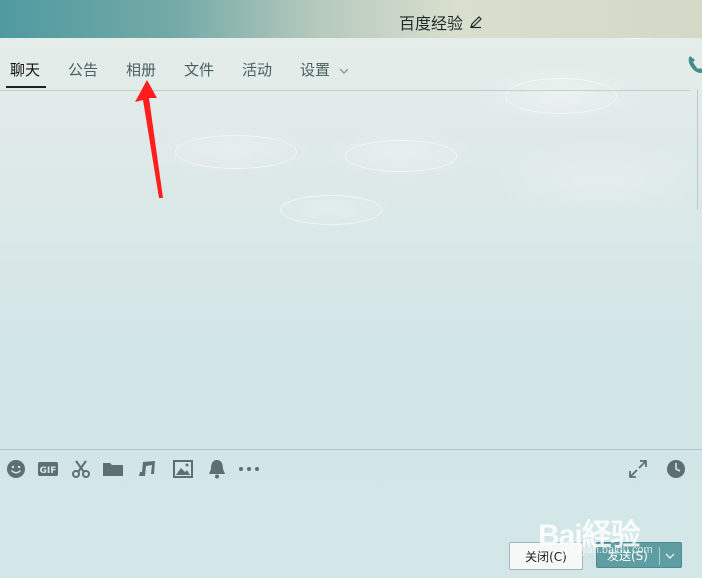 The image size is (702, 578). I want to click on image-icon, so click(183, 469).